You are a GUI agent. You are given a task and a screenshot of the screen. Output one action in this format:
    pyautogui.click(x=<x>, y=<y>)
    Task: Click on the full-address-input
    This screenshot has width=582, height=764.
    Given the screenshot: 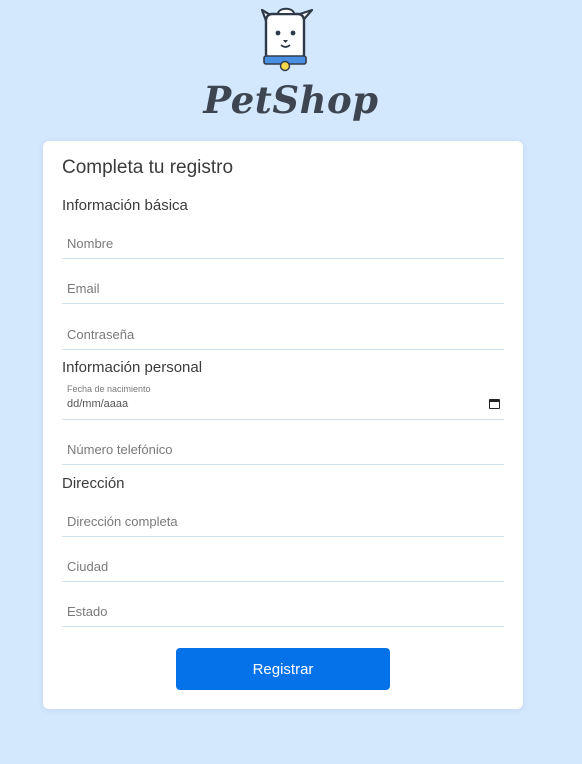 What is the action you would take?
    pyautogui.click(x=283, y=521)
    